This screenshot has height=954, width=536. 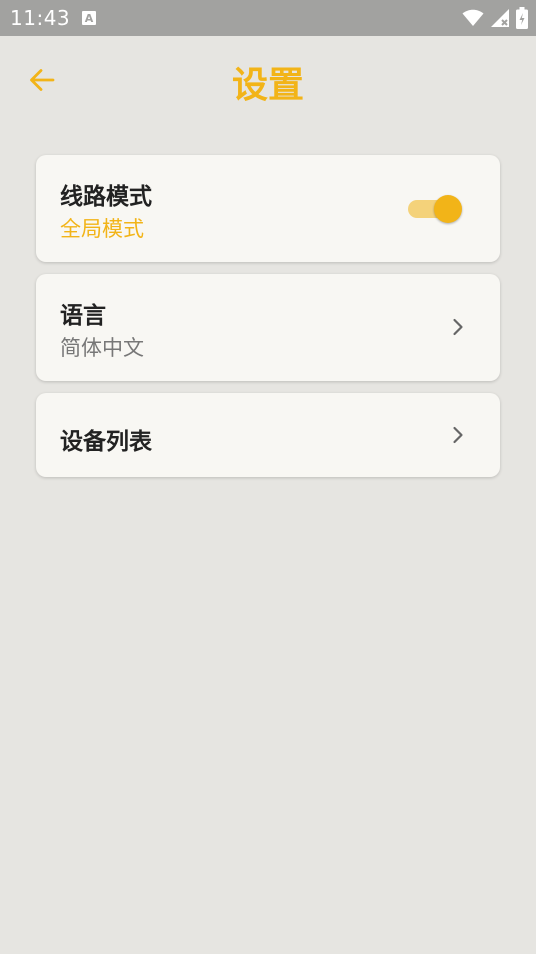 I want to click on toggle-thumb, so click(x=448, y=209).